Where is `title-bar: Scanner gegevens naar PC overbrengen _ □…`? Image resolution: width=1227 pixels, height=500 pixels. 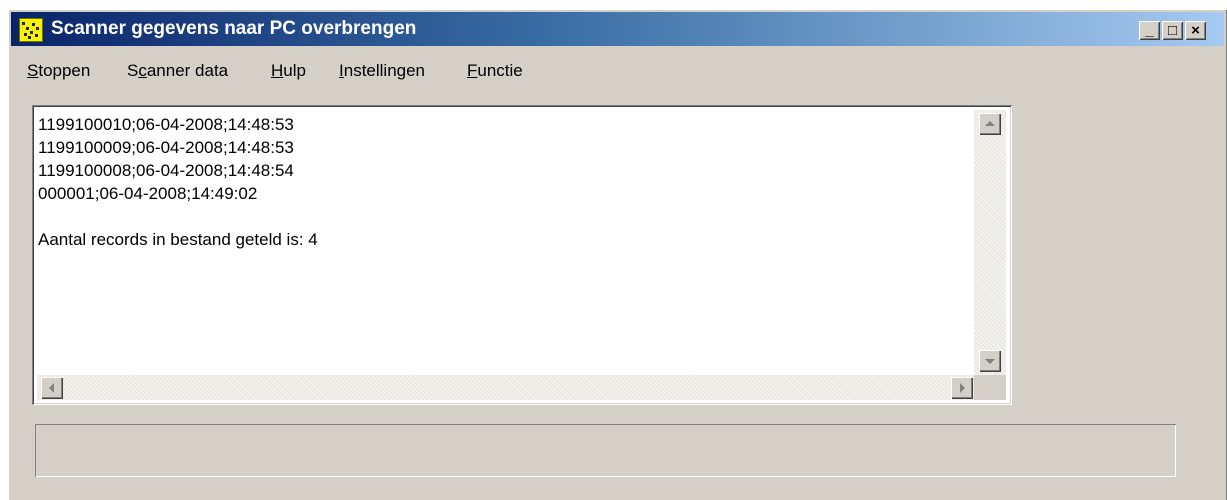
title-bar: Scanner gegevens naar PC overbrengen _ □… is located at coordinates (617, 29).